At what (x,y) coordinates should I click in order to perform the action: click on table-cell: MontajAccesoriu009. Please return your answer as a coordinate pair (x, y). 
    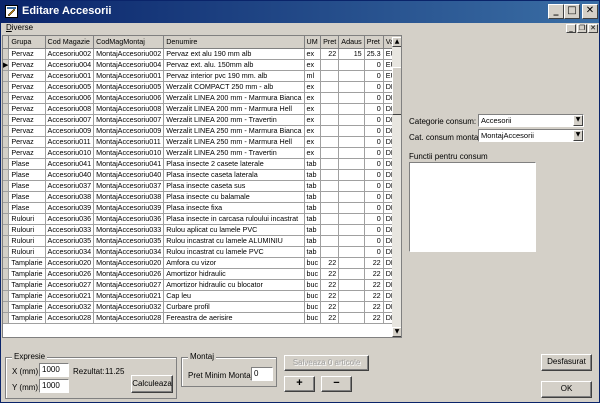
    Looking at the image, I should click on (129, 131).